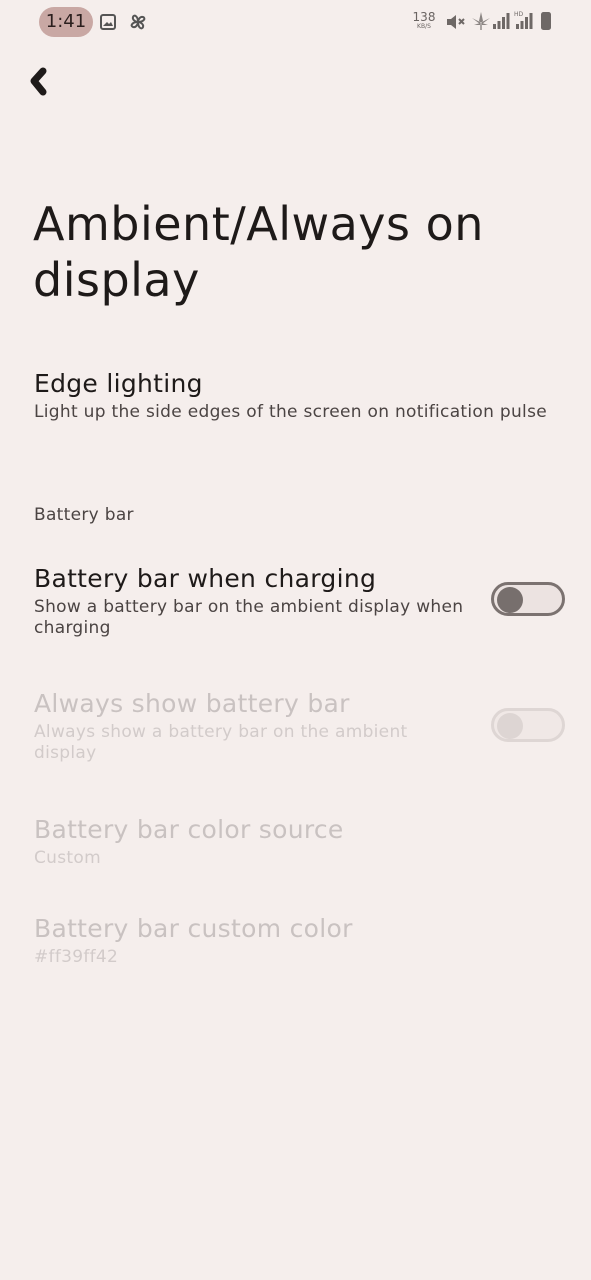  I want to click on gallery-icon, so click(108, 24).